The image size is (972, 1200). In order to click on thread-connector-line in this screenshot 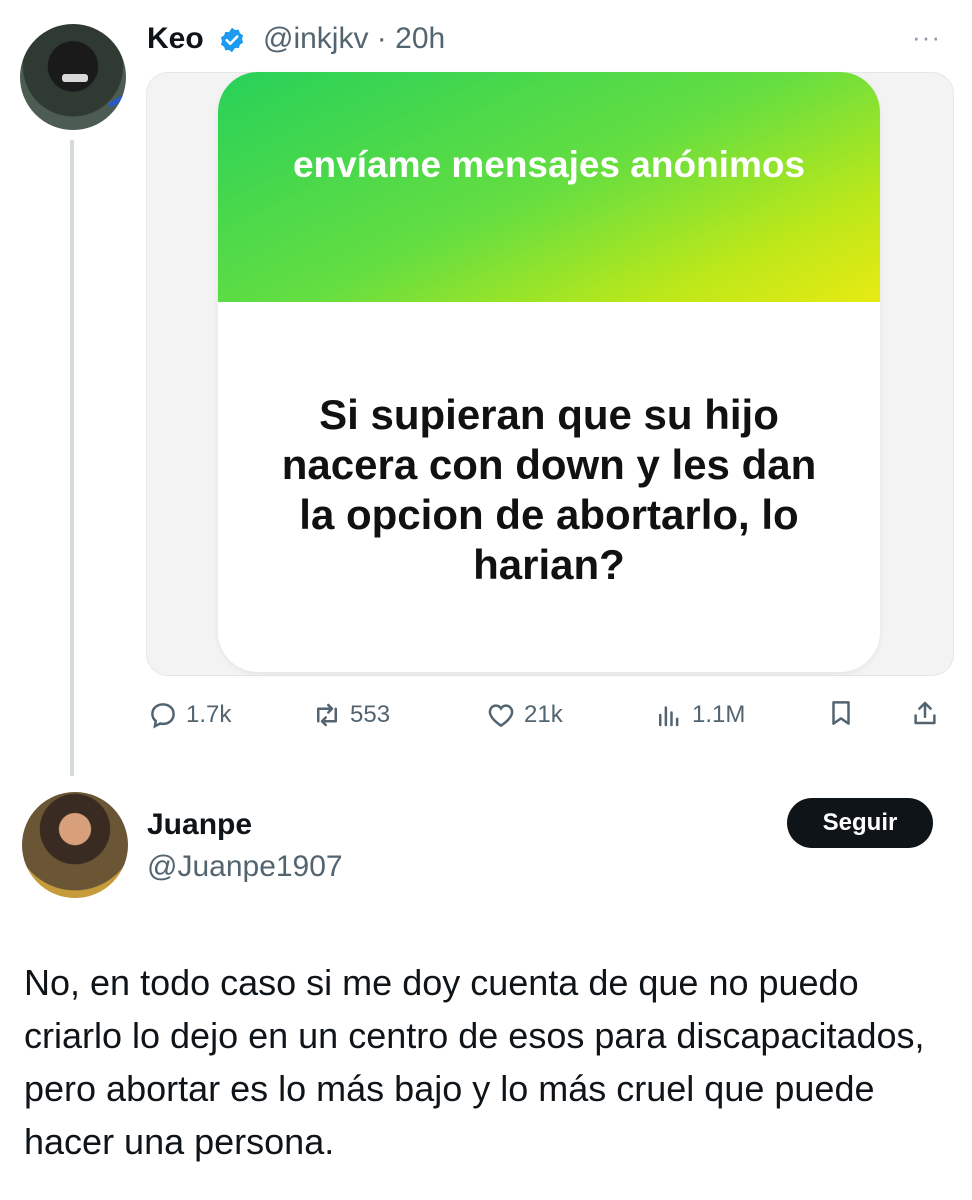, I will do `click(72, 458)`.